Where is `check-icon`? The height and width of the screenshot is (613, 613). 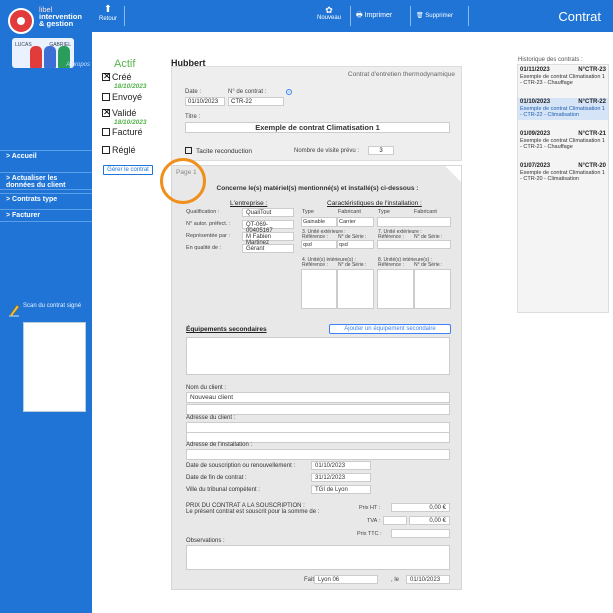 check-icon is located at coordinates (106, 112).